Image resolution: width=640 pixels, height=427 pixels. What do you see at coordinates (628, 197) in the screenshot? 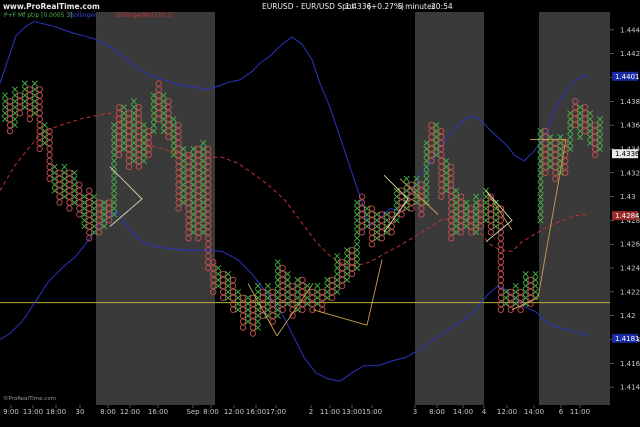
I see `y-tick-label: 1.43` at bounding box center [628, 197].